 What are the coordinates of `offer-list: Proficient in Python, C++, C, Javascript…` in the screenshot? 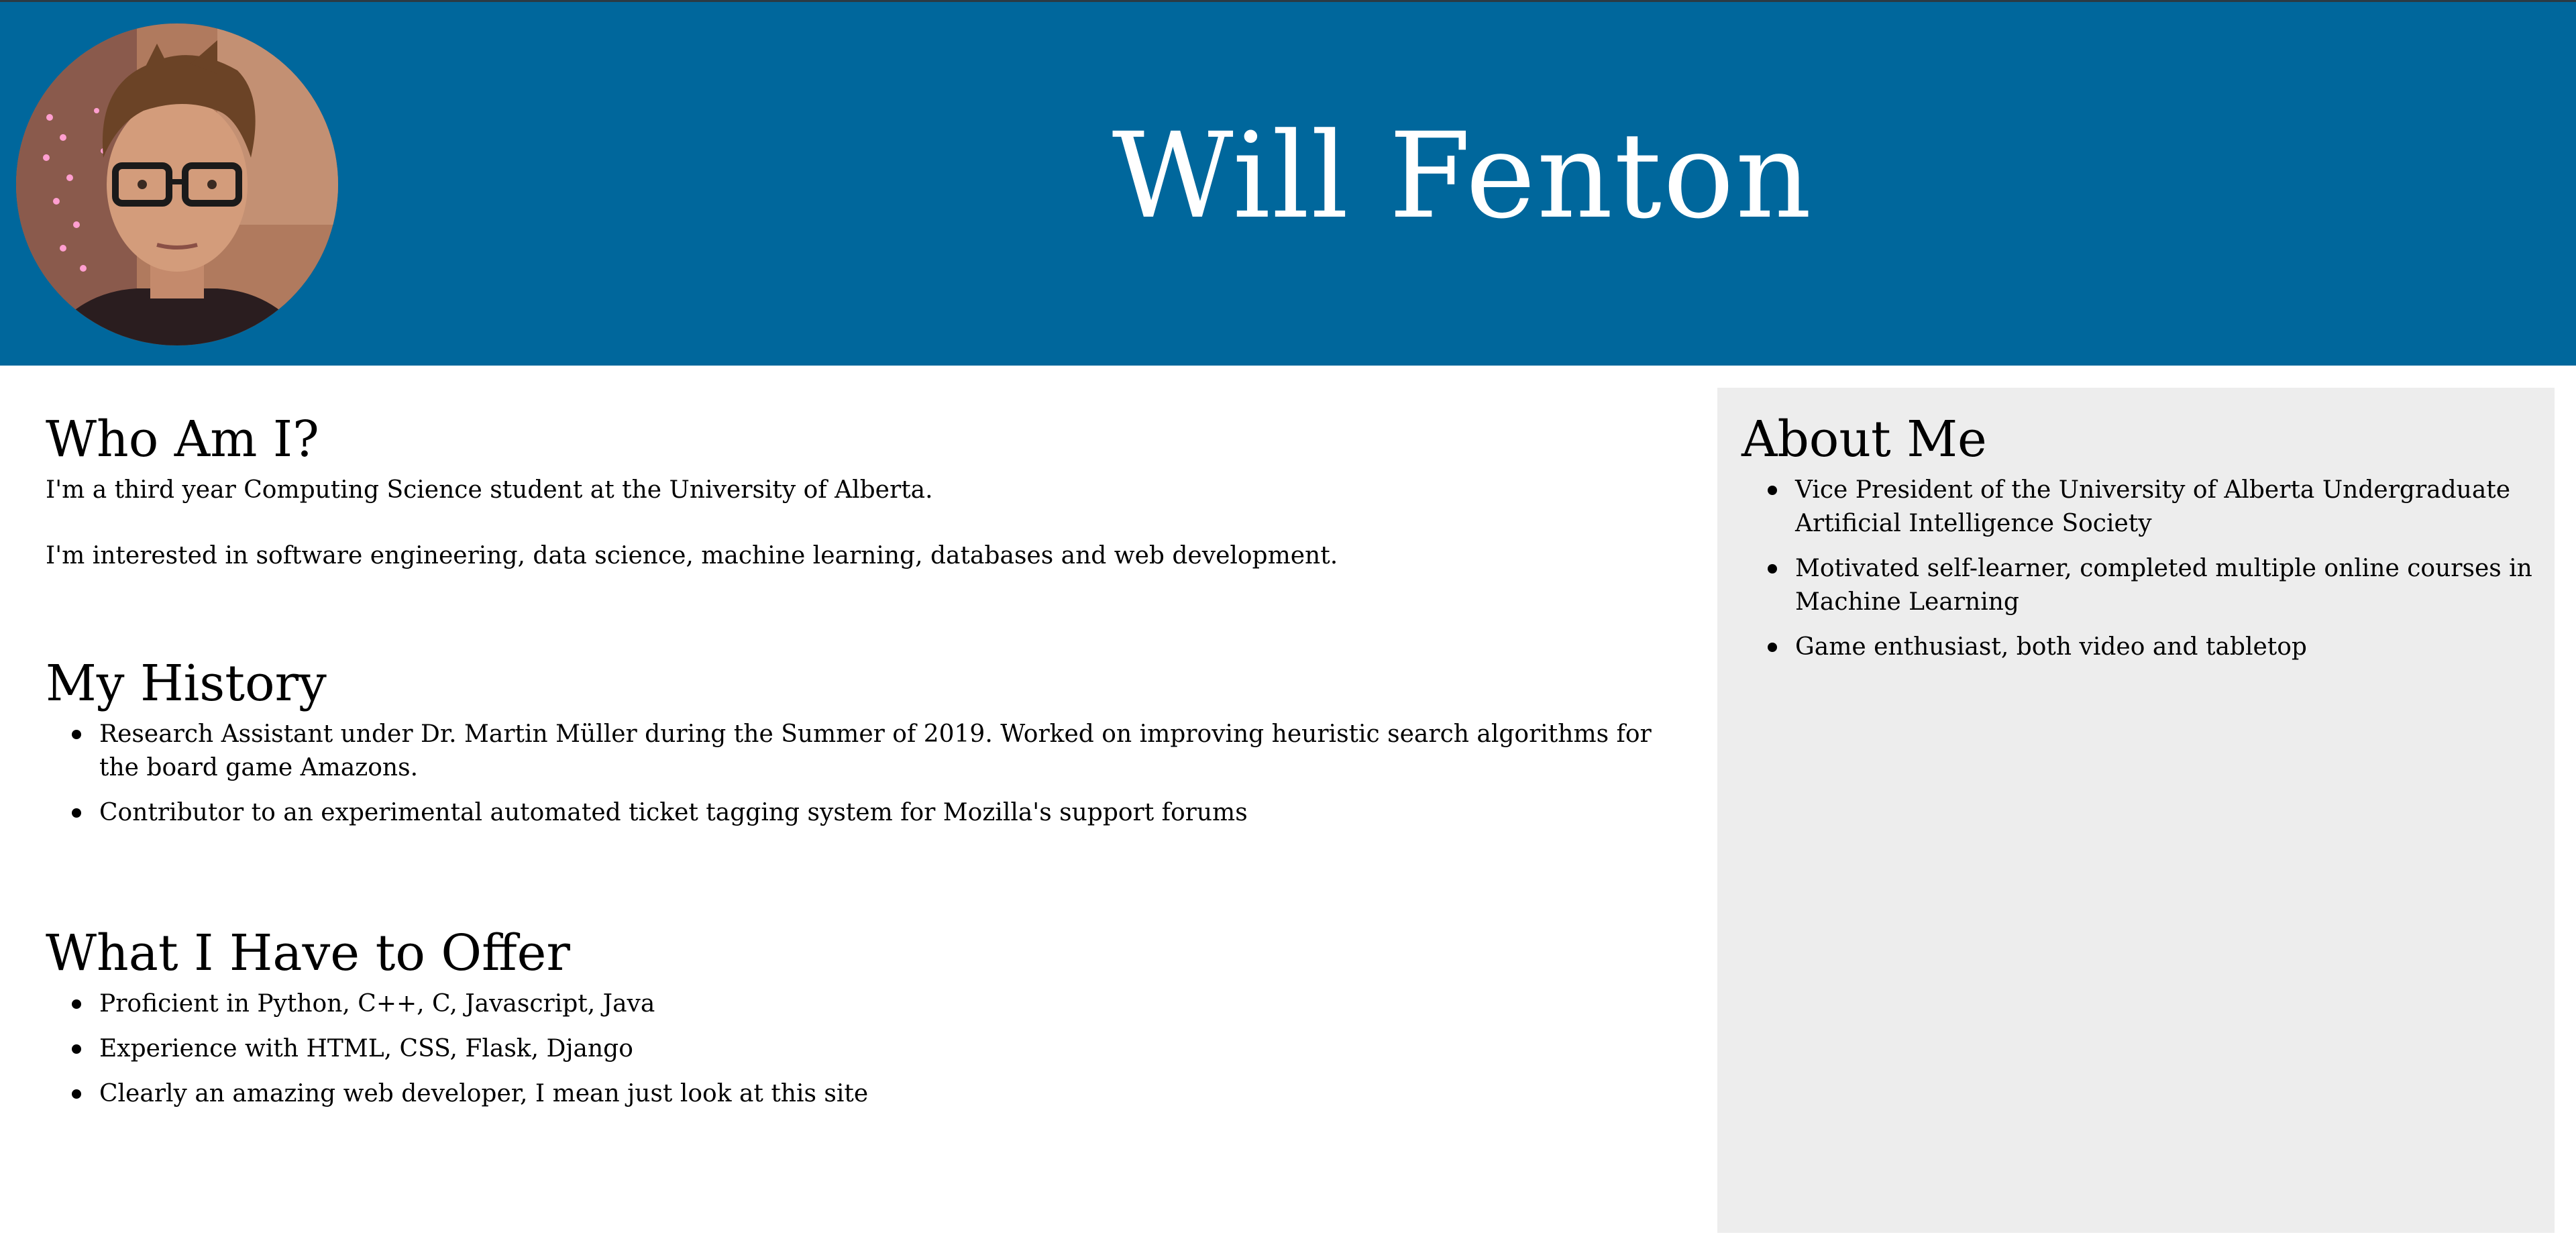 It's located at (457, 1049).